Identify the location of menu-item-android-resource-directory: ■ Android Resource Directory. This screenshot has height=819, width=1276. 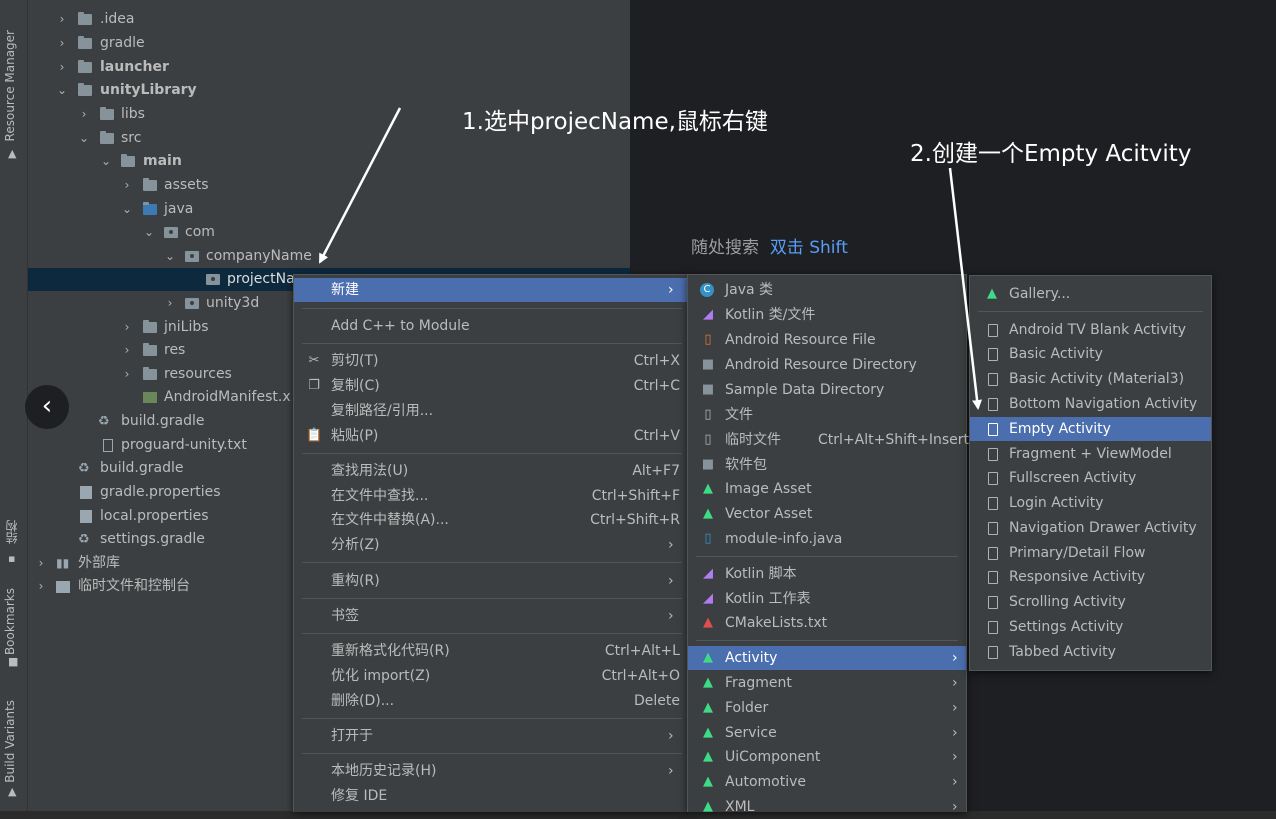
(827, 365).